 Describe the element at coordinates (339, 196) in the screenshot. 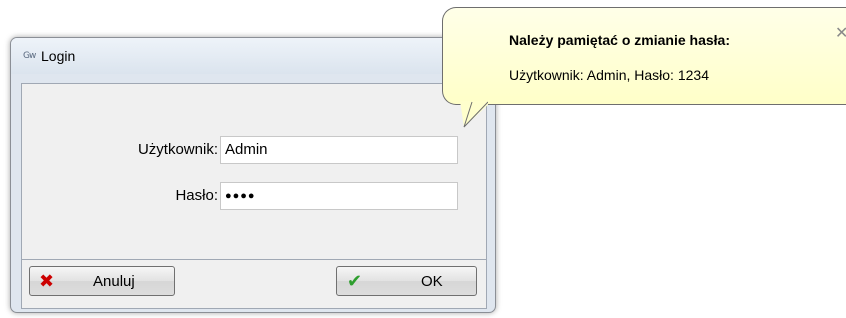

I see `password-field: ●●●●` at that location.